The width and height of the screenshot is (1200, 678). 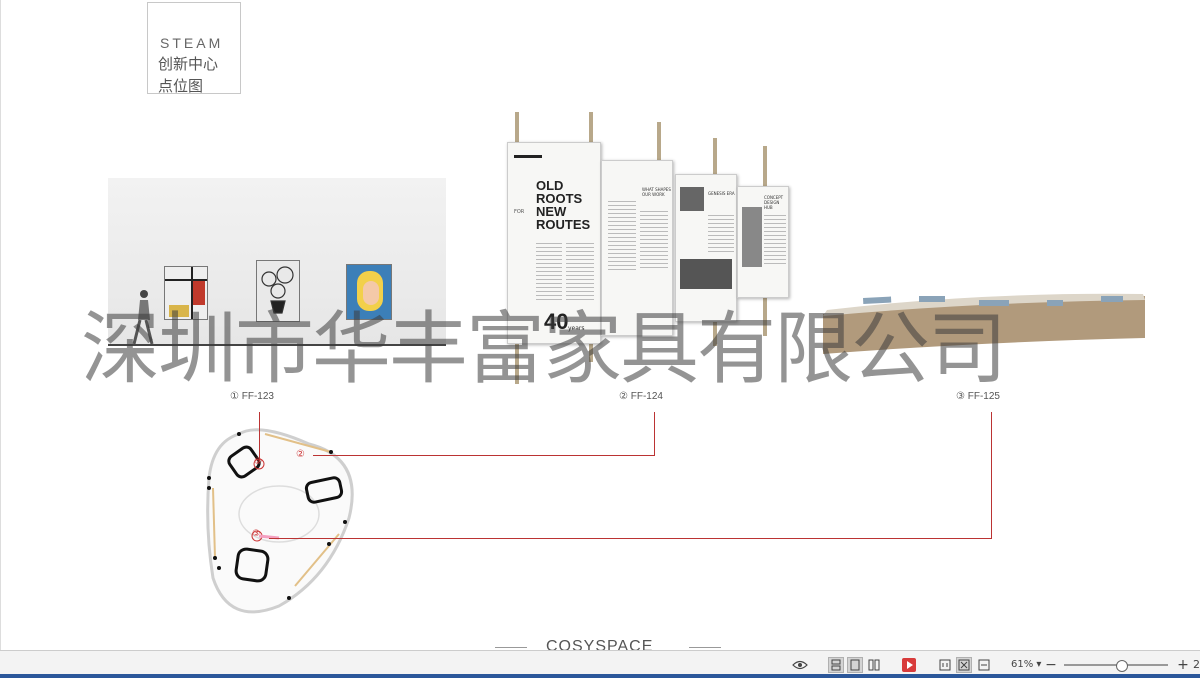 What do you see at coordinates (945, 665) in the screenshot?
I see `actual-size-icon` at bounding box center [945, 665].